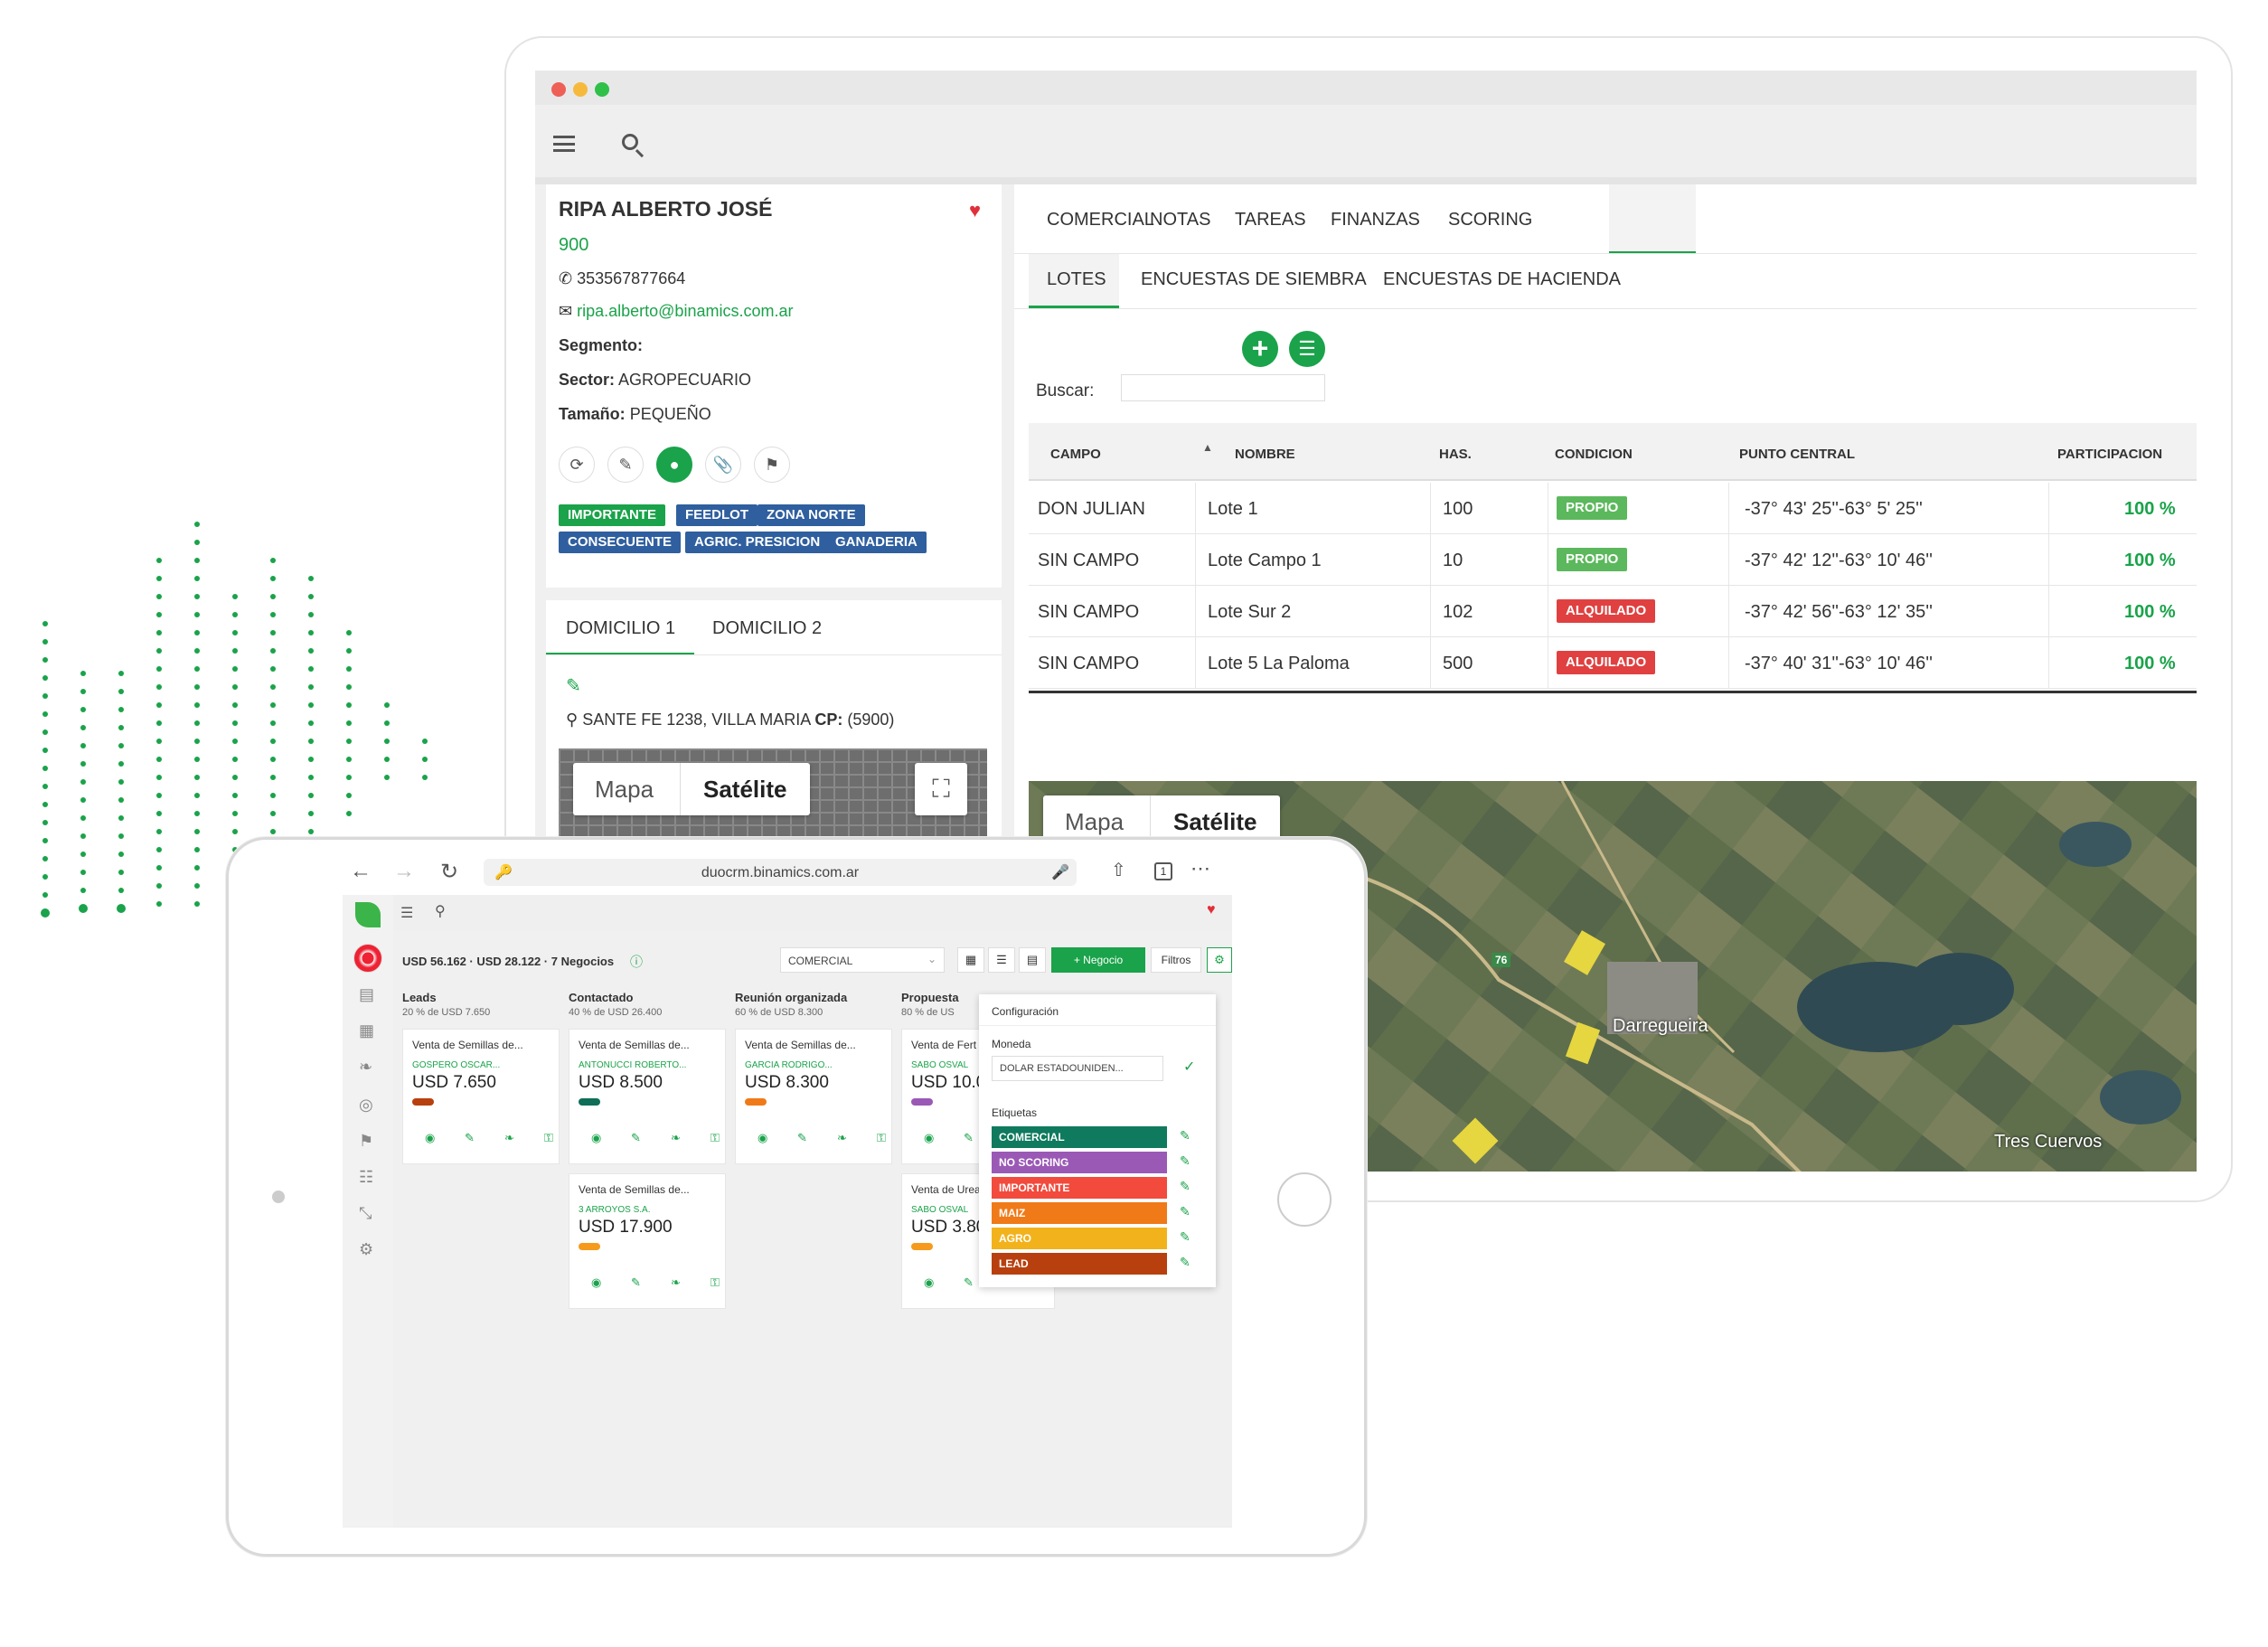  I want to click on search-input, so click(1223, 388).